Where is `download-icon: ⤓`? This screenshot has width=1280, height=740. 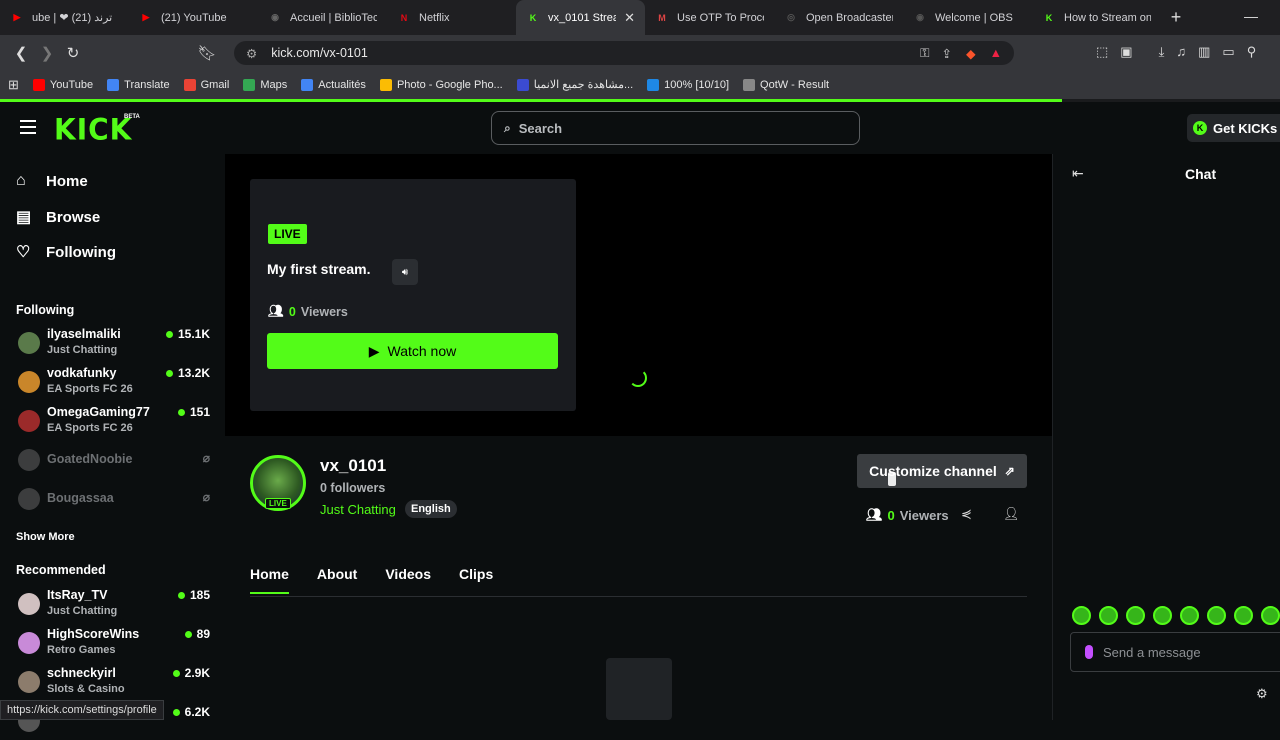 download-icon: ⤓ is located at coordinates (1162, 52).